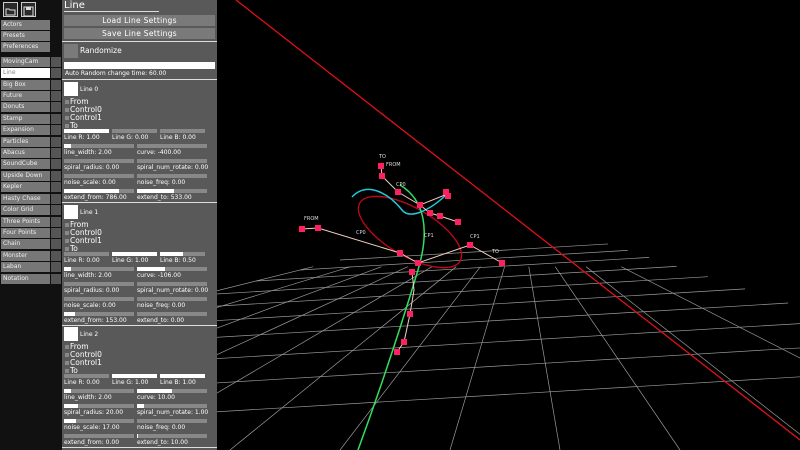 The image size is (800, 450). What do you see at coordinates (25, 130) in the screenshot?
I see `sidebar-item-expansion: Expansion` at bounding box center [25, 130].